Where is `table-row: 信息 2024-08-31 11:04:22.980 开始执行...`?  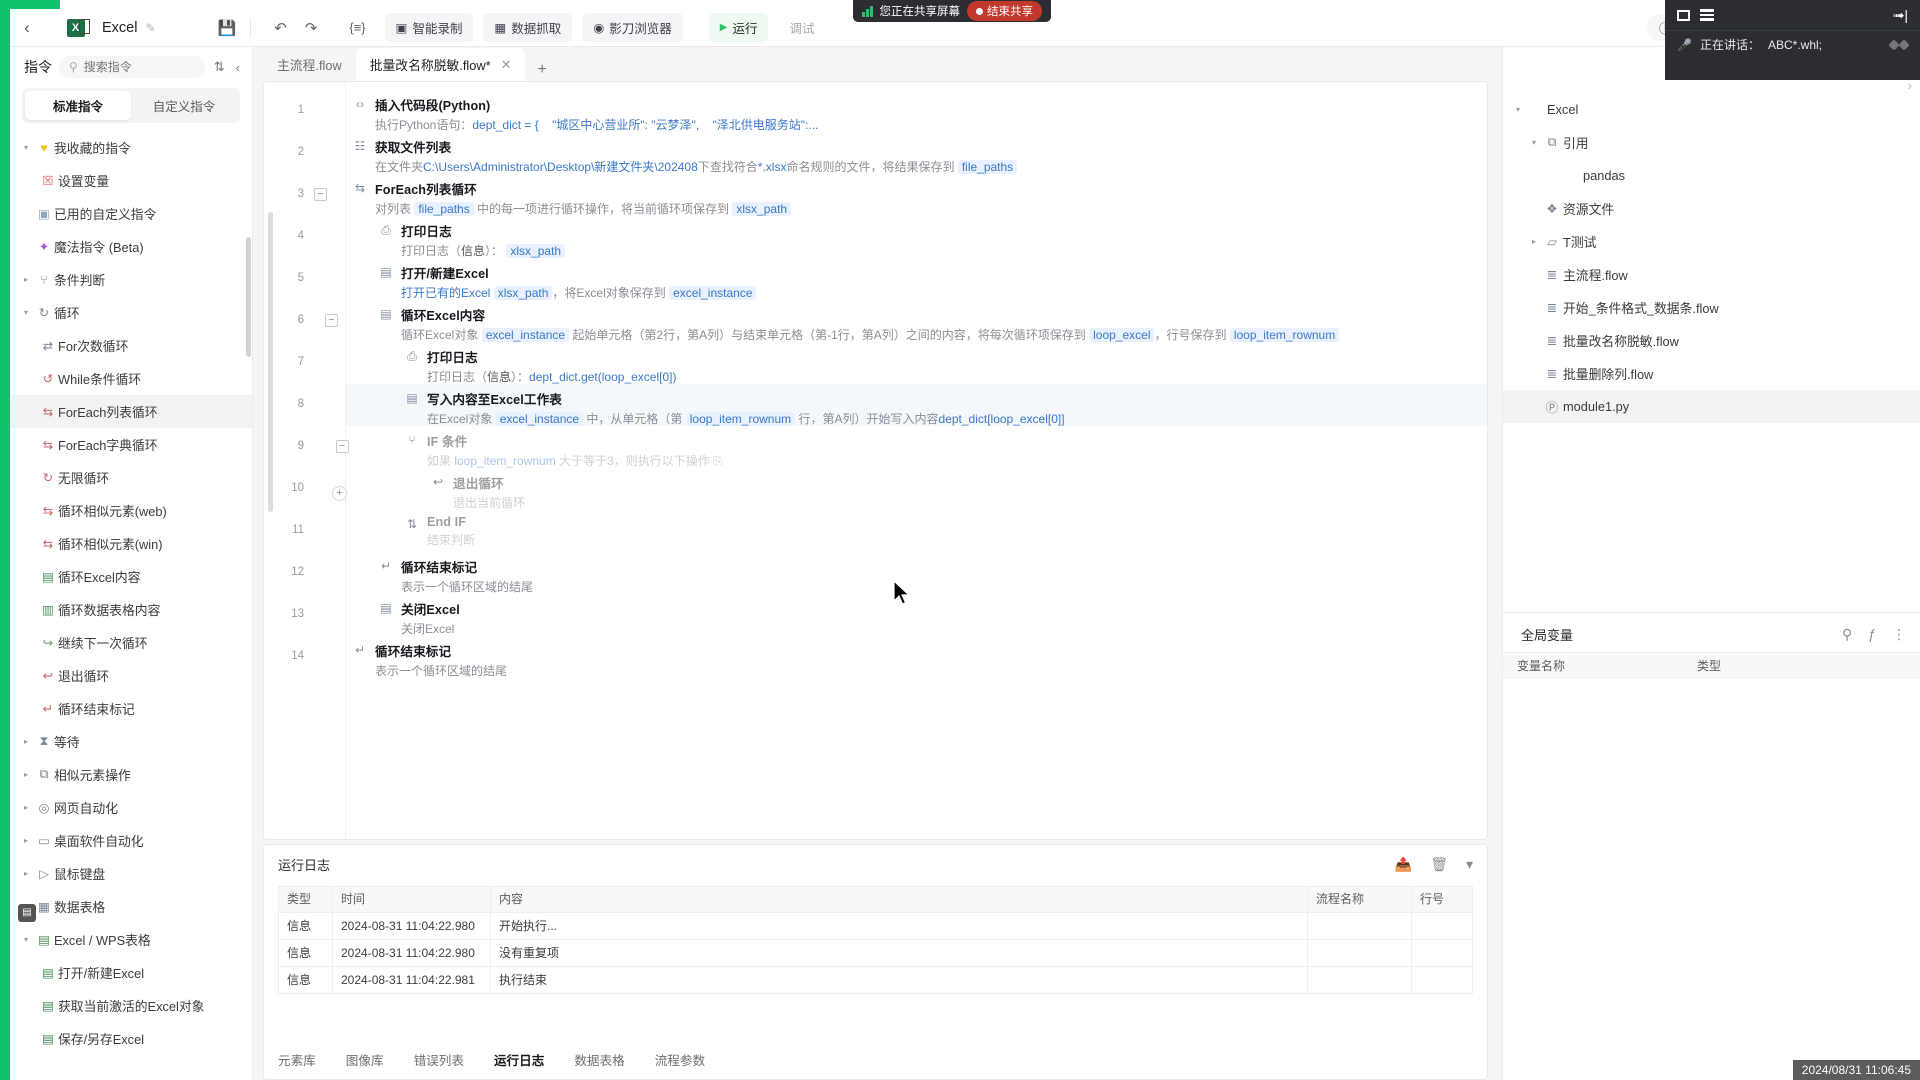
table-row: 信息 2024-08-31 11:04:22.980 开始执行... is located at coordinates (875, 926).